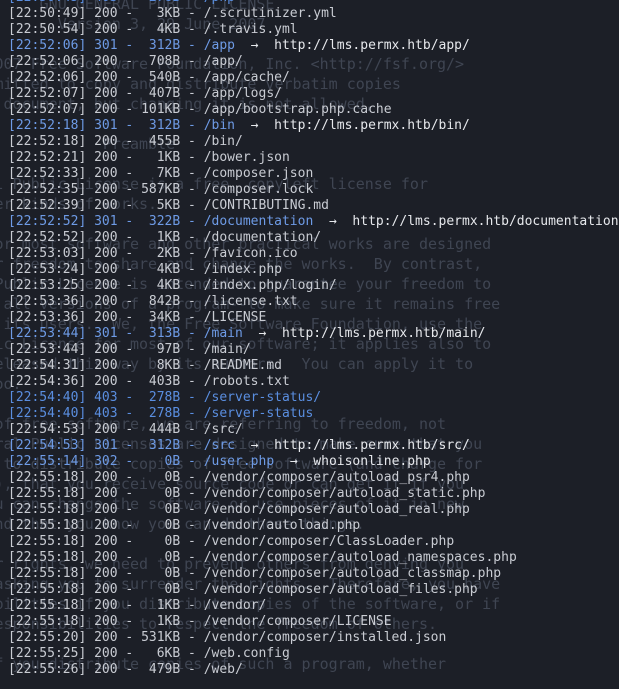 Image resolution: width=619 pixels, height=689 pixels. What do you see at coordinates (161, 221) in the screenshot?
I see `log-size: 322B` at bounding box center [161, 221].